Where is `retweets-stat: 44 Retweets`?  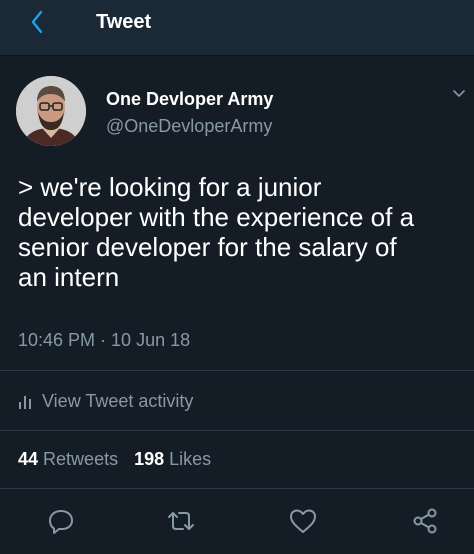 retweets-stat: 44 Retweets is located at coordinates (68, 459).